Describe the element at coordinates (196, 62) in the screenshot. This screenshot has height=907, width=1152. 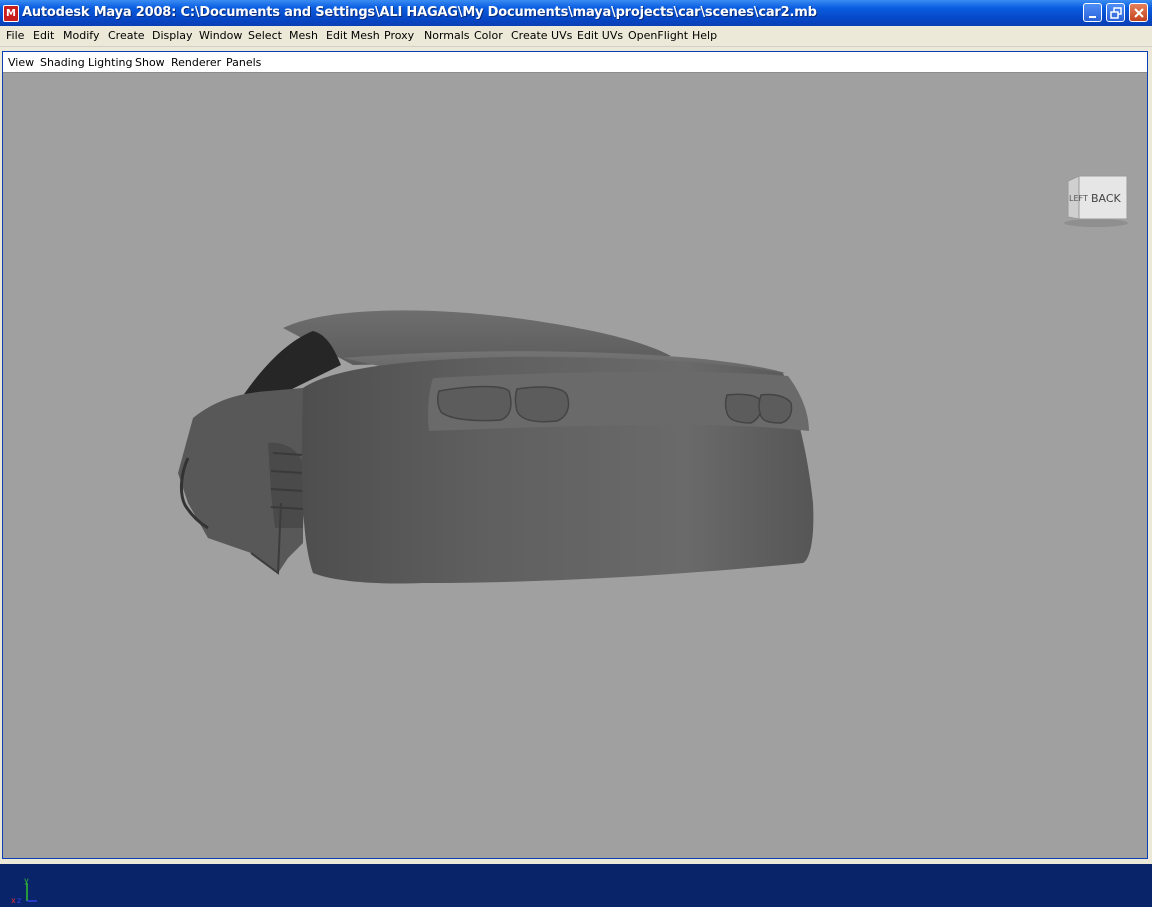
I see `panel-menu-renderer: Renderer` at that location.